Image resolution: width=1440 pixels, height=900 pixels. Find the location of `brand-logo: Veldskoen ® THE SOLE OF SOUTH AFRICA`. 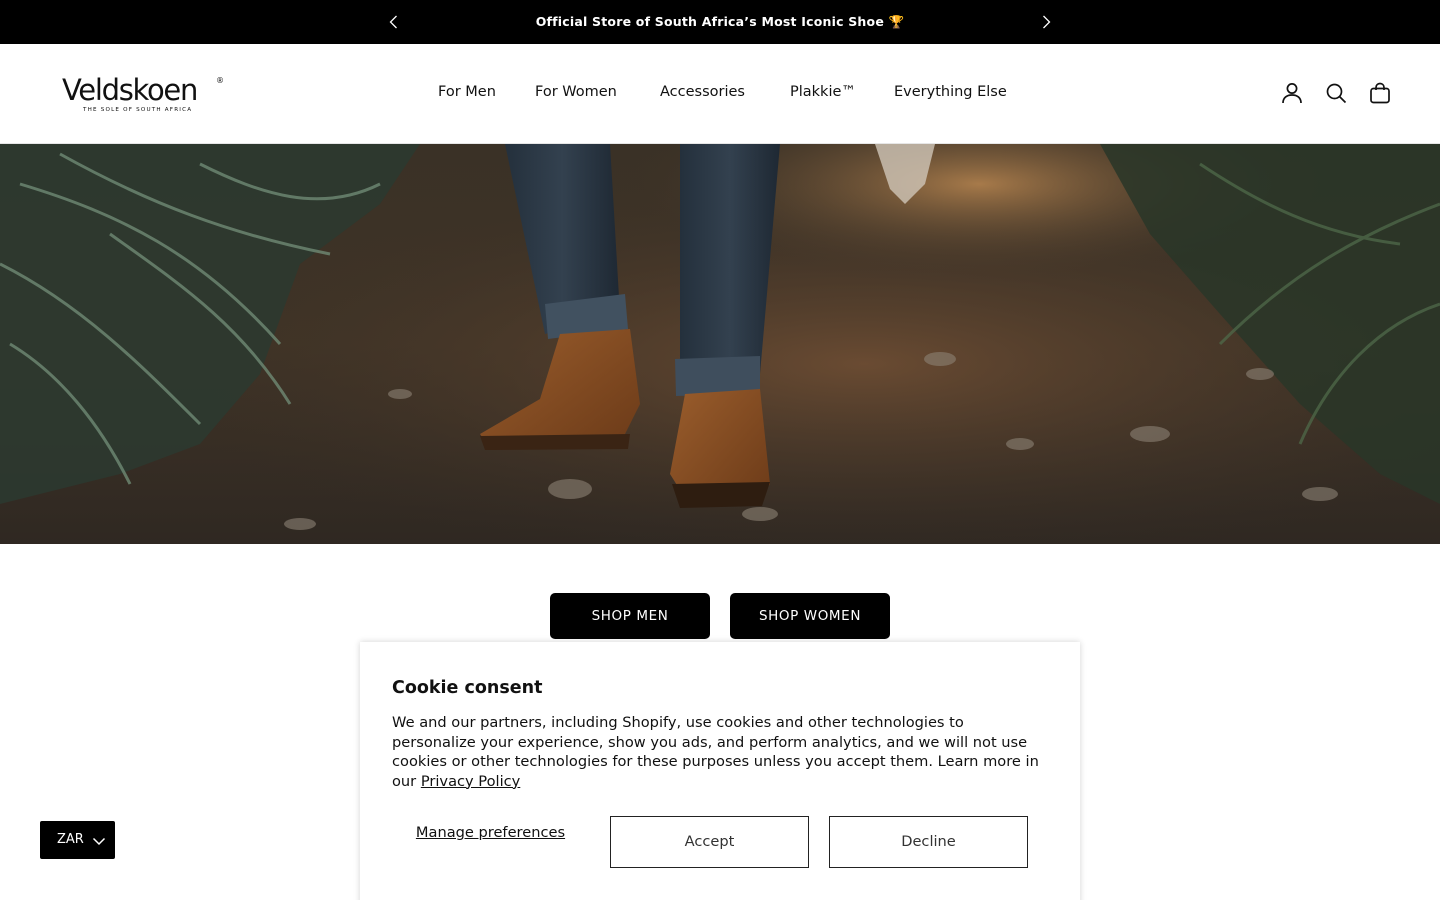

brand-logo: Veldskoen ® THE SOLE OF SOUTH AFRICA is located at coordinates (147, 96).